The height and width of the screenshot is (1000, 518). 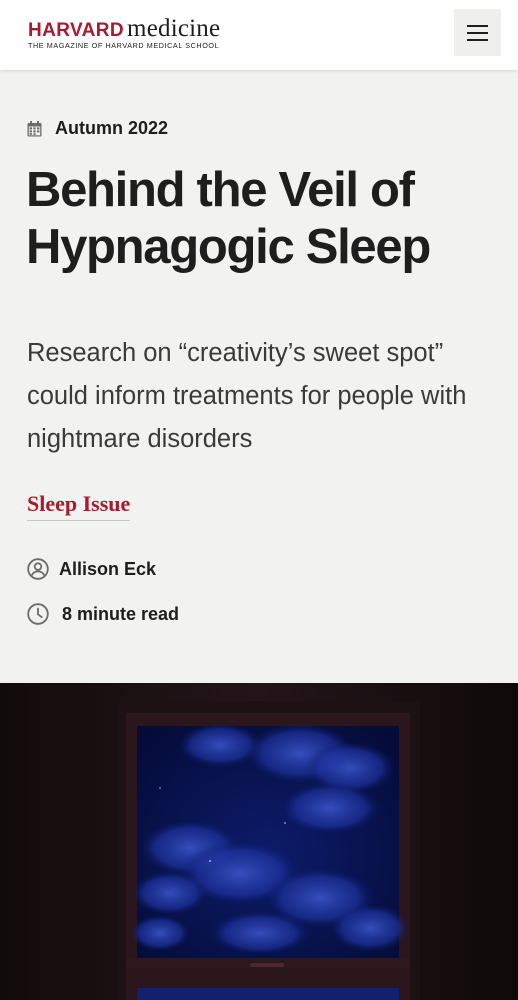 What do you see at coordinates (38, 569) in the screenshot?
I see `user-circle-icon` at bounding box center [38, 569].